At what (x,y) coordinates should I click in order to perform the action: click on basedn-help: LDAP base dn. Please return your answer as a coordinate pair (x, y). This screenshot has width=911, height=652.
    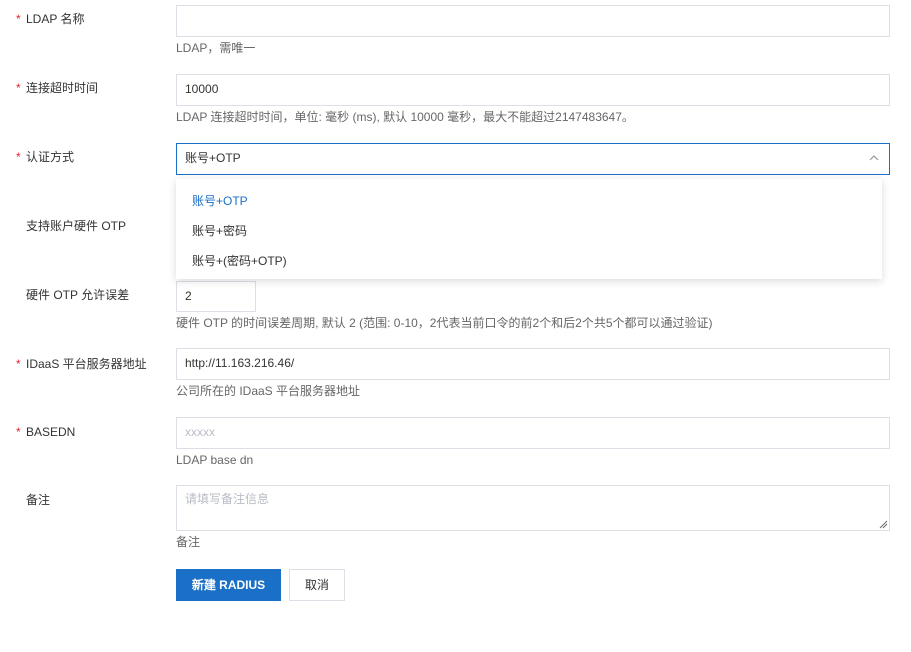
    Looking at the image, I should click on (214, 460).